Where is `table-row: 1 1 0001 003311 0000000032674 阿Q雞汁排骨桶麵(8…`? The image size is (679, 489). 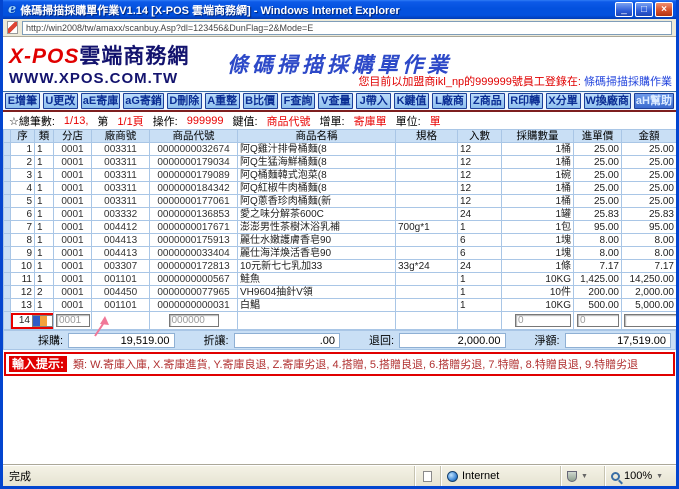 table-row: 1 1 0001 003311 0000000032674 阿Q雞汁排骨桶麵(8… is located at coordinates (339, 149).